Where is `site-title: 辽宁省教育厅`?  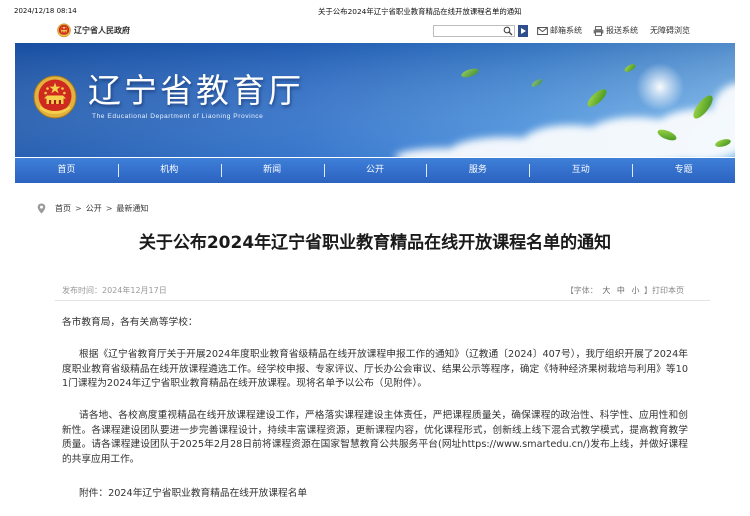
site-title: 辽宁省教育厅 is located at coordinates (196, 90).